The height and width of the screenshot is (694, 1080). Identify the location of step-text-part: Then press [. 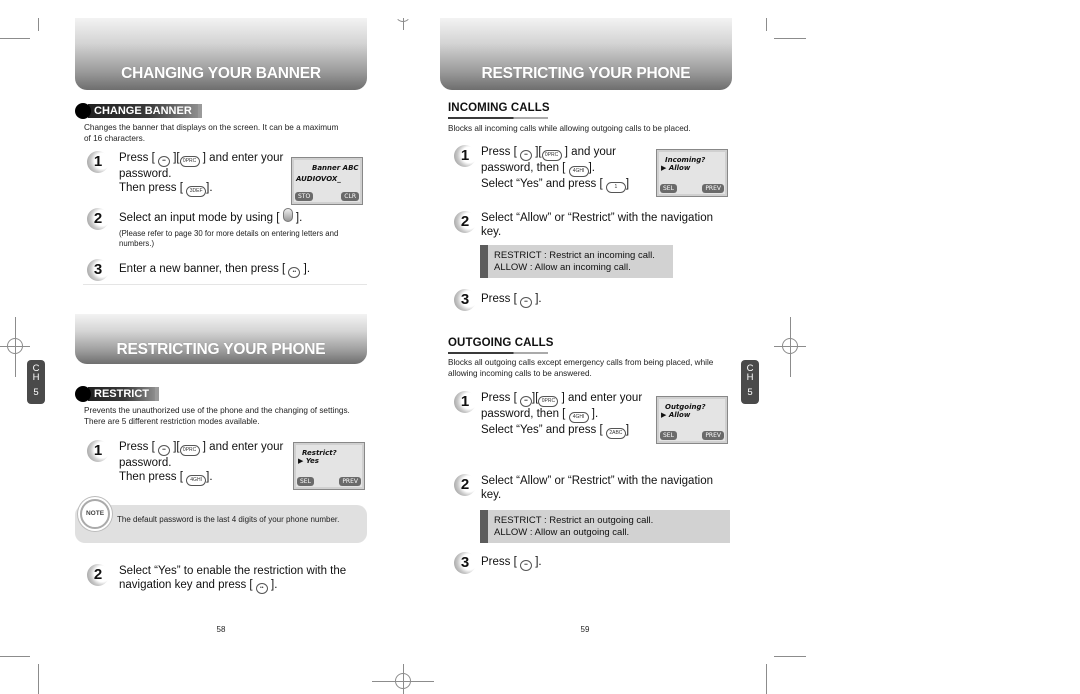
(151, 477).